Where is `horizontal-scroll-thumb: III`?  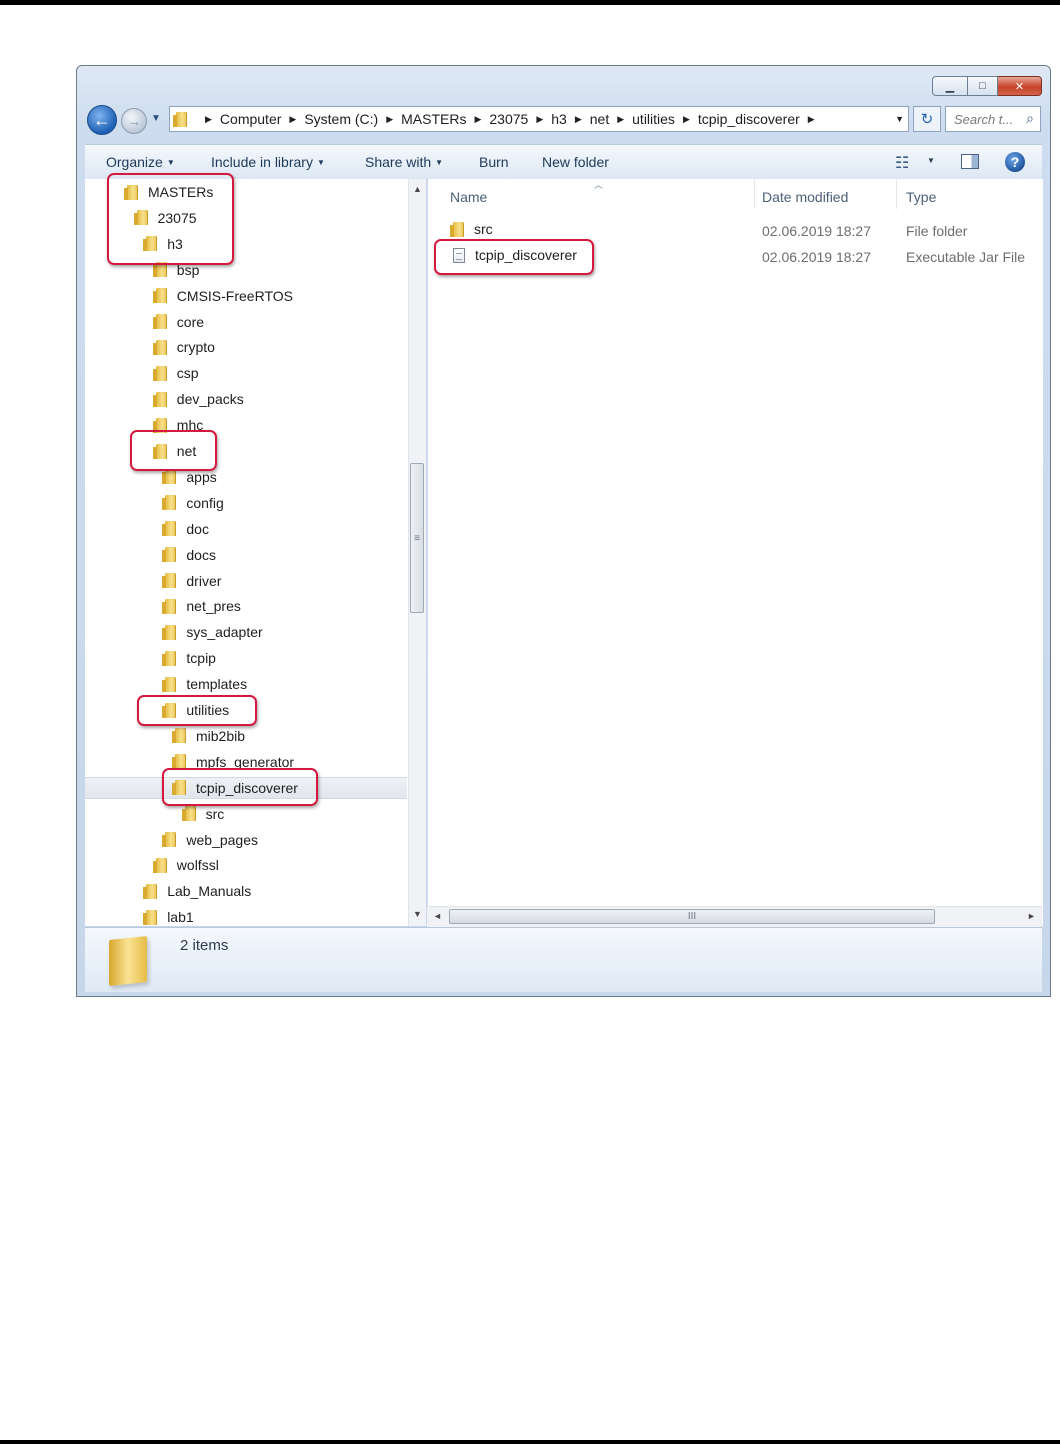 horizontal-scroll-thumb: III is located at coordinates (692, 916).